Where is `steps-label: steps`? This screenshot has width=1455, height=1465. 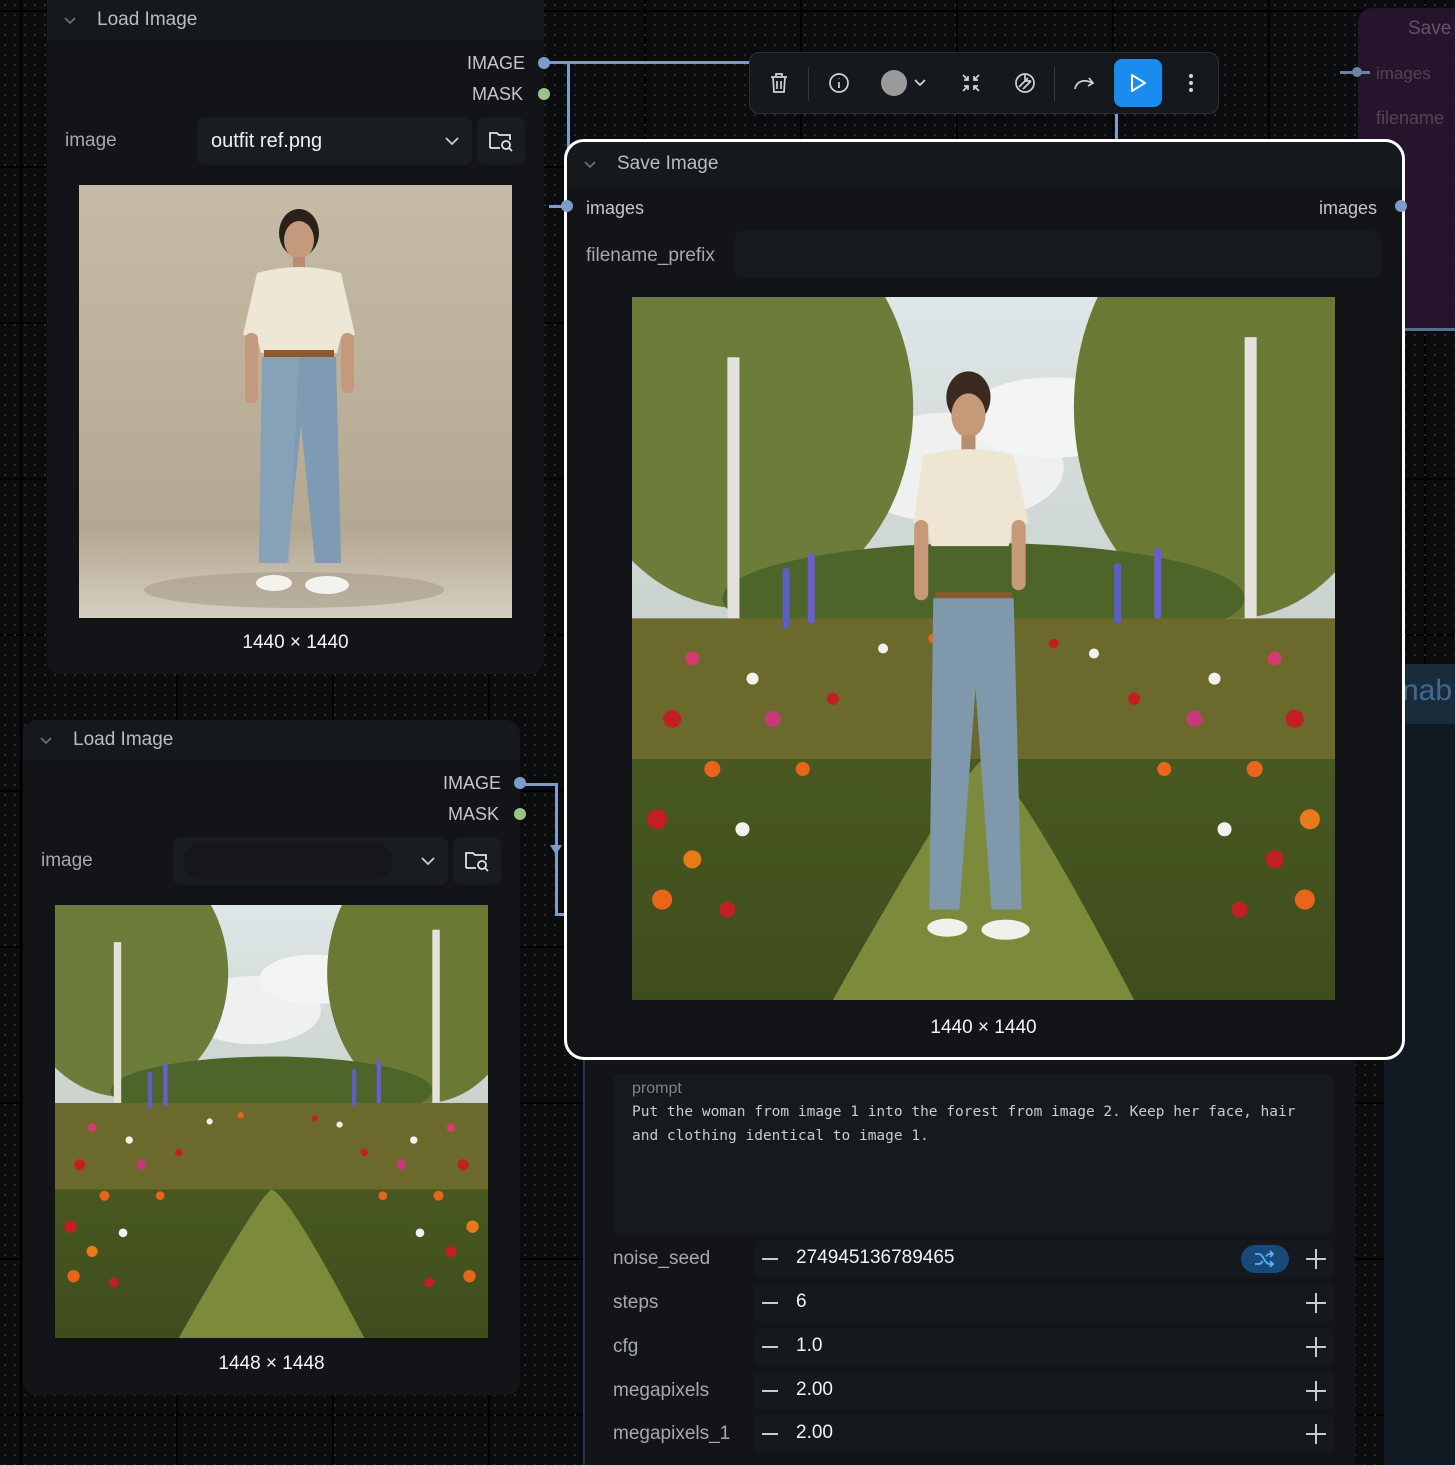 steps-label: steps is located at coordinates (636, 1302).